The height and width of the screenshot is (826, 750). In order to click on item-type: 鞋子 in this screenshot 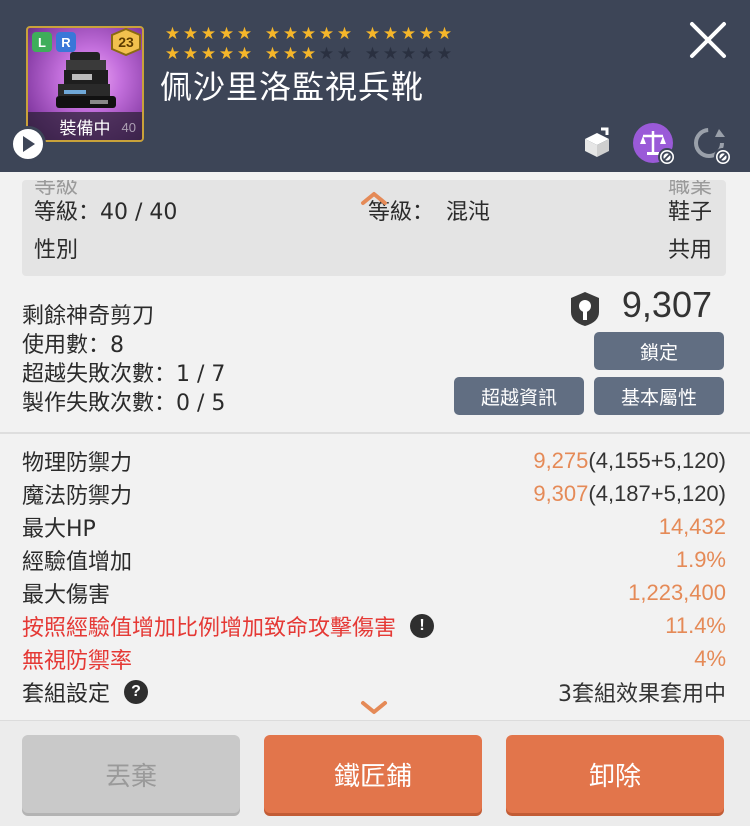, I will do `click(689, 212)`.